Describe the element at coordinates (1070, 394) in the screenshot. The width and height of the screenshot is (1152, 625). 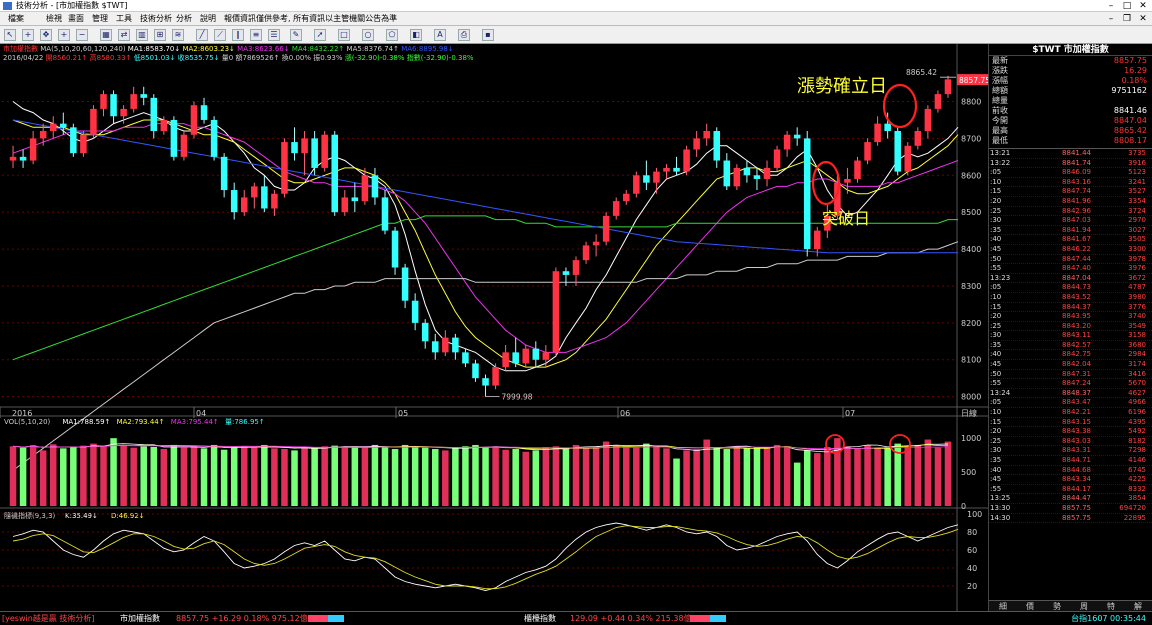
I see `tick-row: 13:24 8848.37 4627` at that location.